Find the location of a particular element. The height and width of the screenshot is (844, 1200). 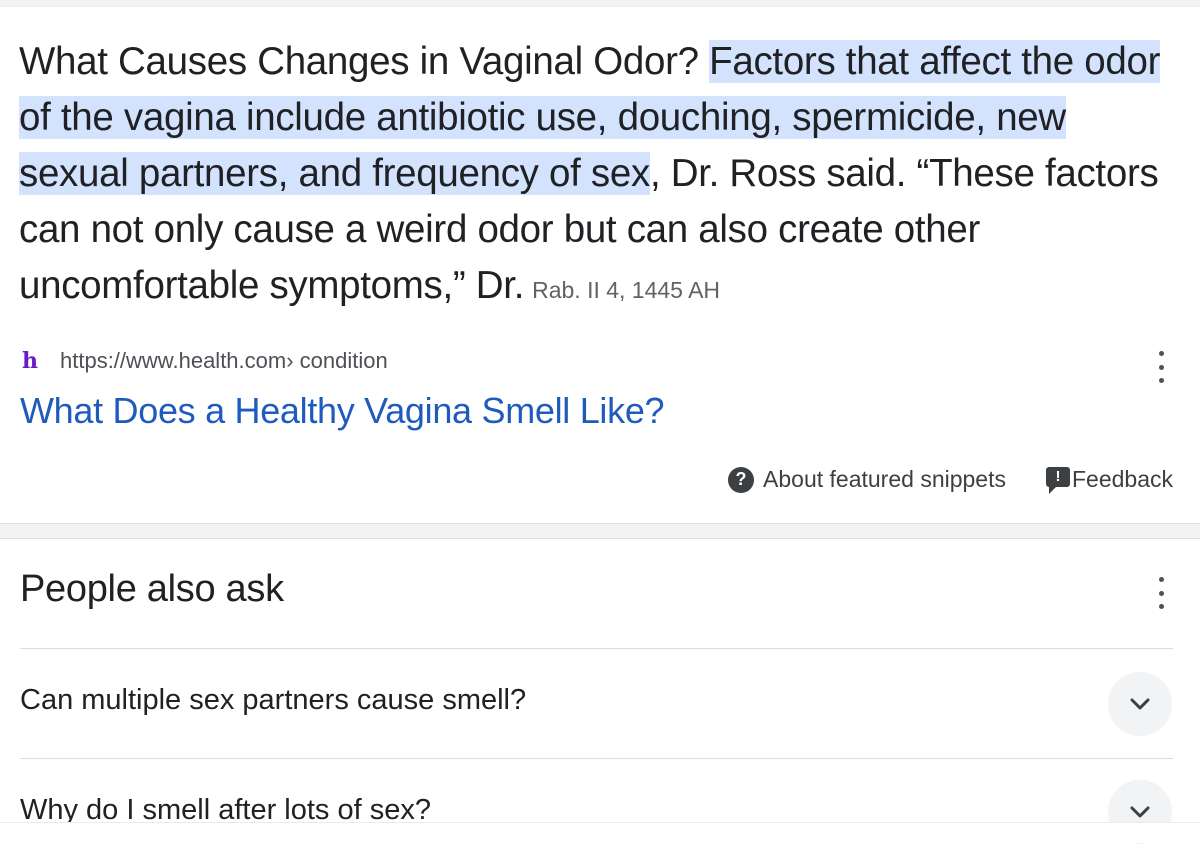

paa-question: Can multiple sex partners cause smell? is located at coordinates (273, 700).